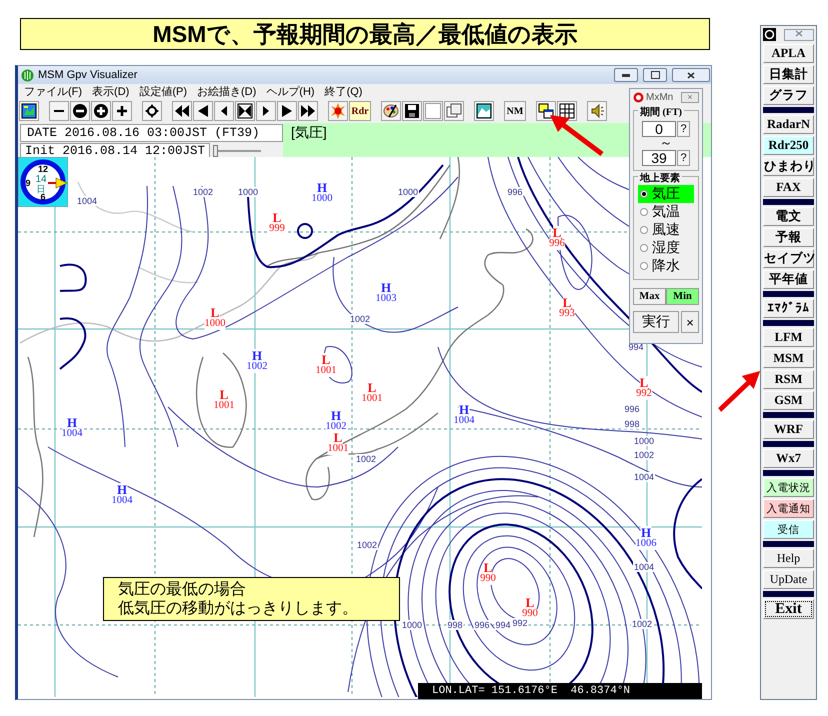  I want to click on launcher-button: LFM, so click(788, 337).